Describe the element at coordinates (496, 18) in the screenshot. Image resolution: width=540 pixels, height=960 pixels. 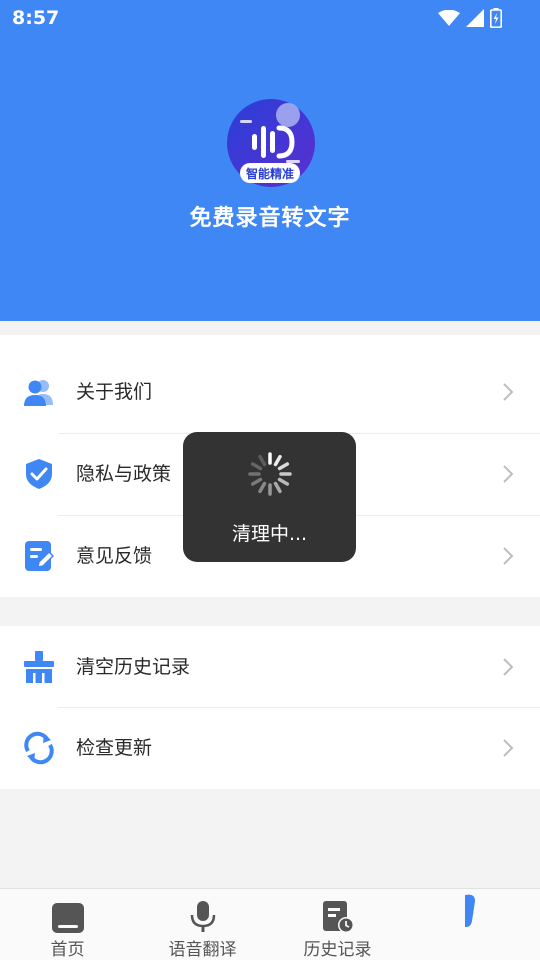
I see `battery-icon` at that location.